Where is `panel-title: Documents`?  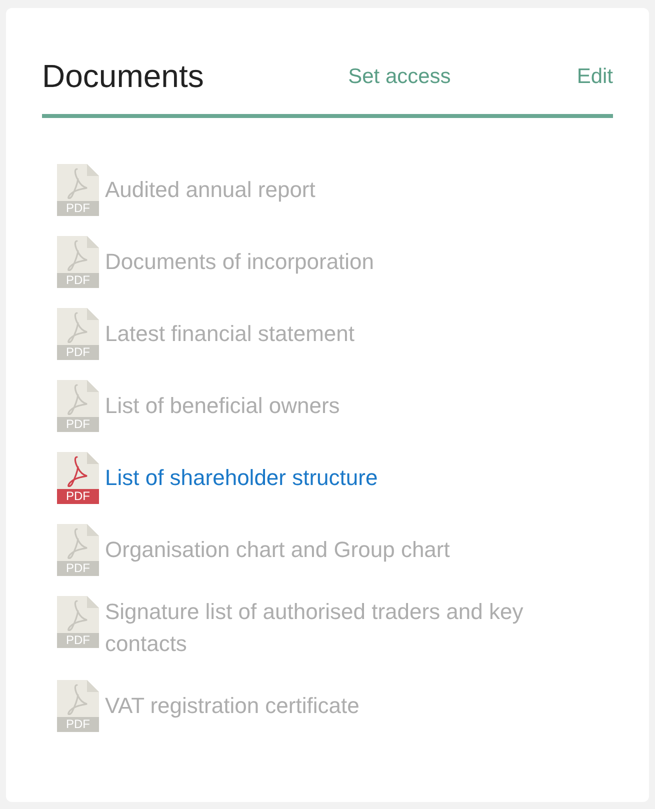 panel-title: Documents is located at coordinates (123, 76).